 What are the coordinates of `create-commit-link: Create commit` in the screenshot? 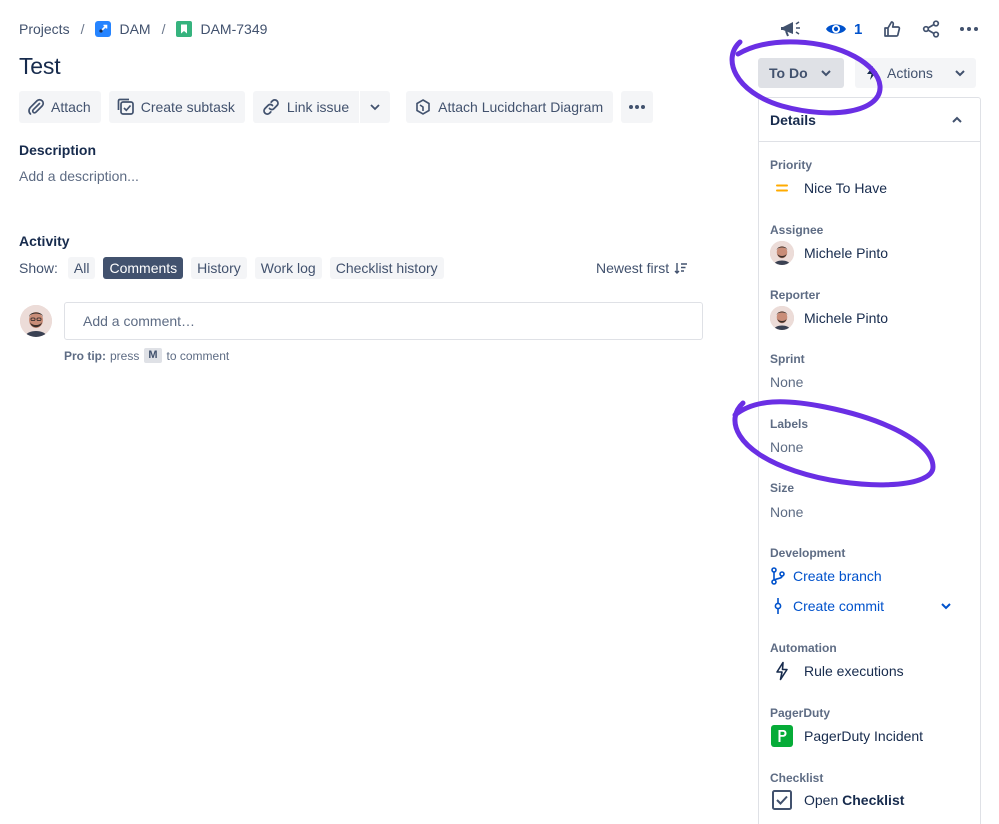 It's located at (870, 606).